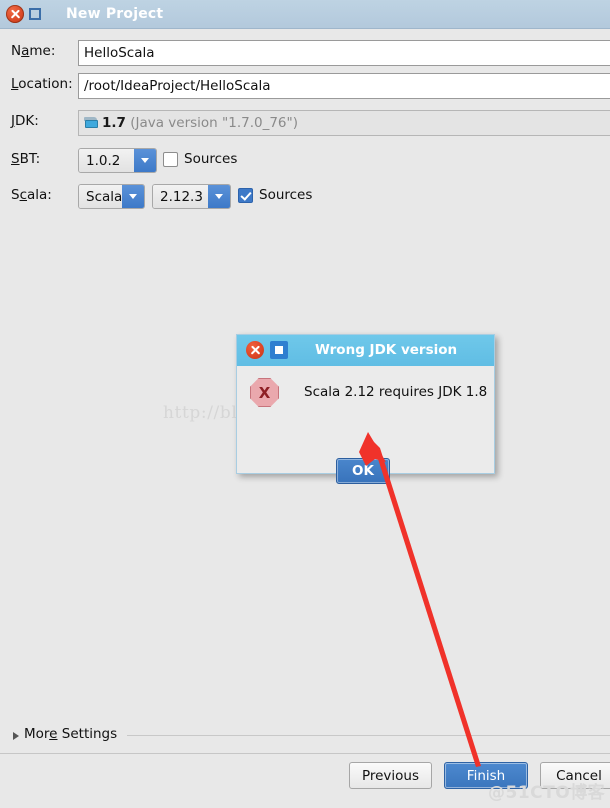 The image size is (610, 808). What do you see at coordinates (386, 350) in the screenshot?
I see `dialog-title: Wrong JDK version` at bounding box center [386, 350].